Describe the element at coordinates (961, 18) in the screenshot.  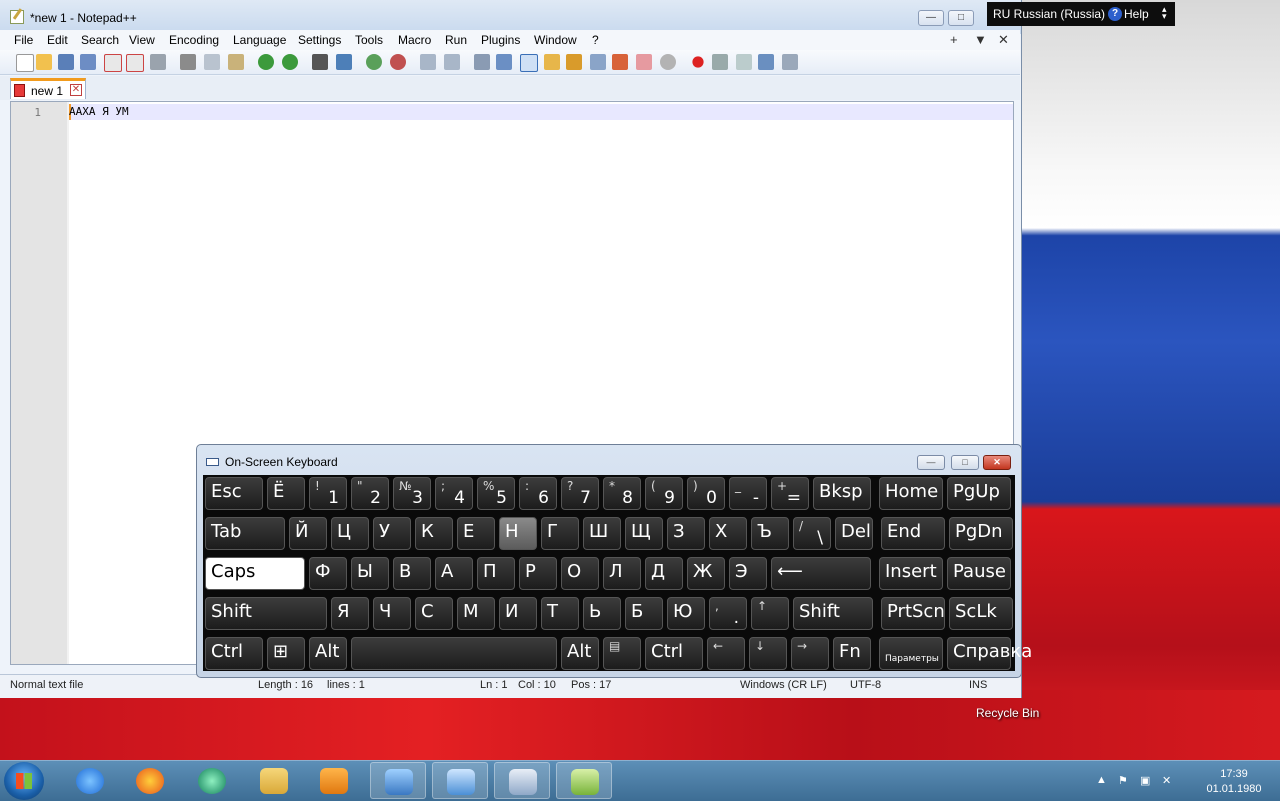
I see `maximize-button: □` at that location.